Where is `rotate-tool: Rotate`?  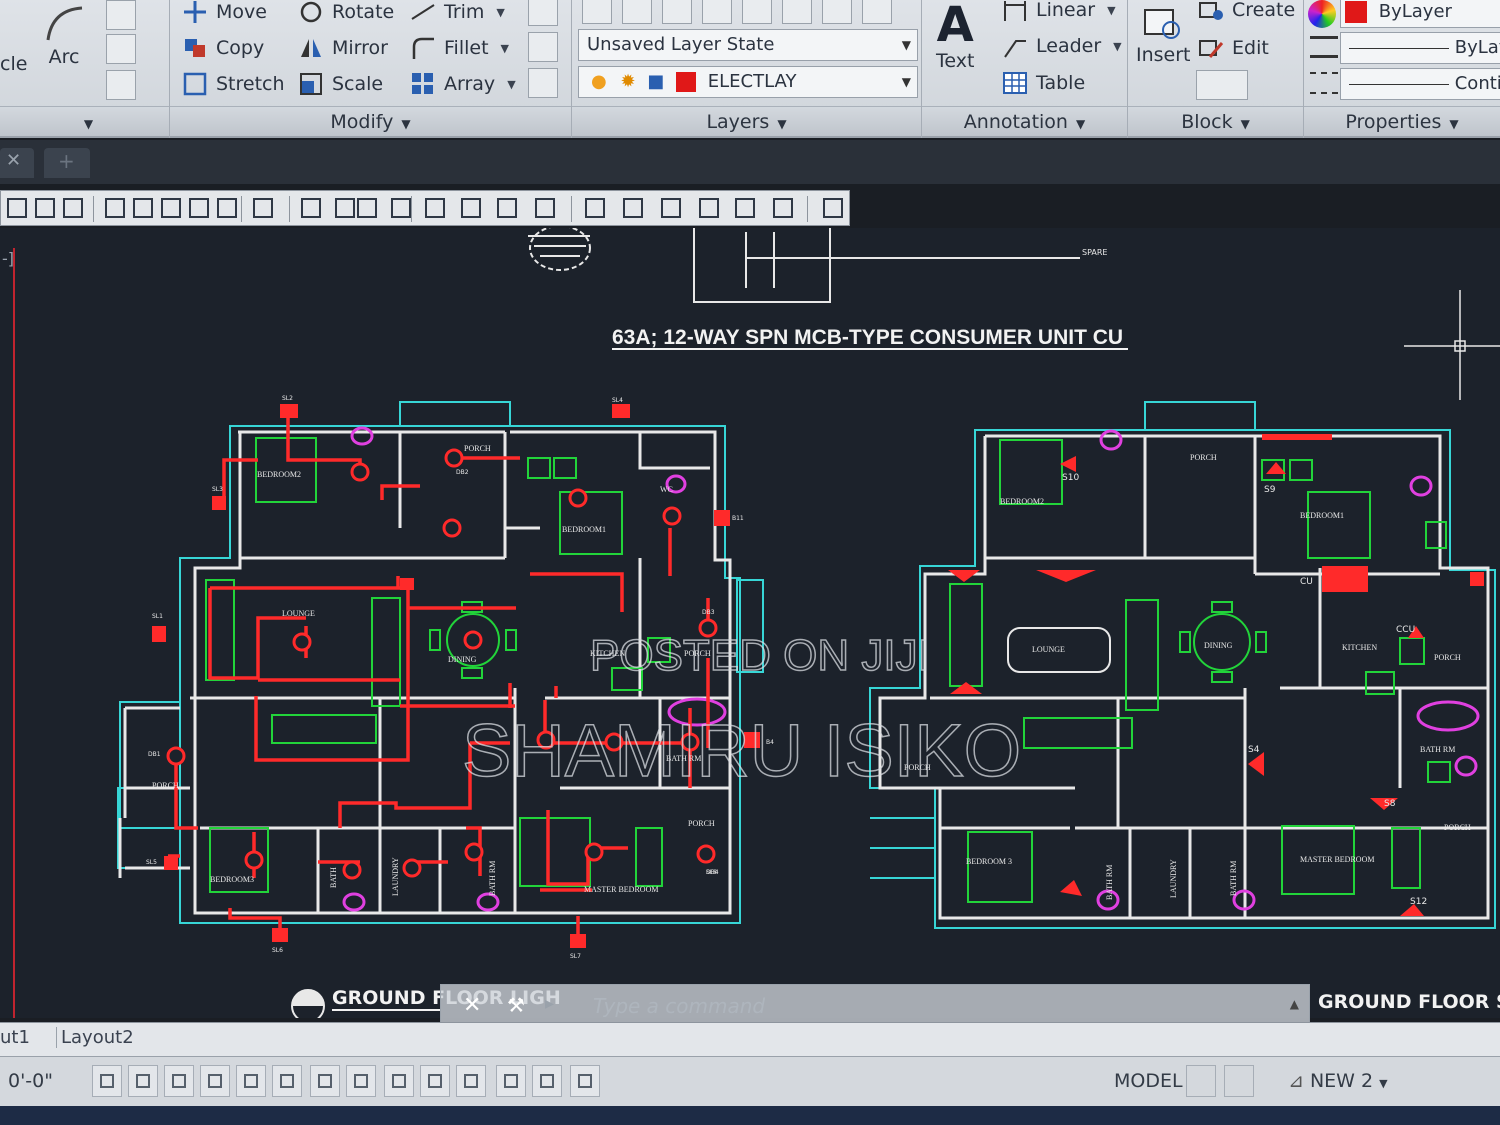 rotate-tool: Rotate is located at coordinates (346, 14).